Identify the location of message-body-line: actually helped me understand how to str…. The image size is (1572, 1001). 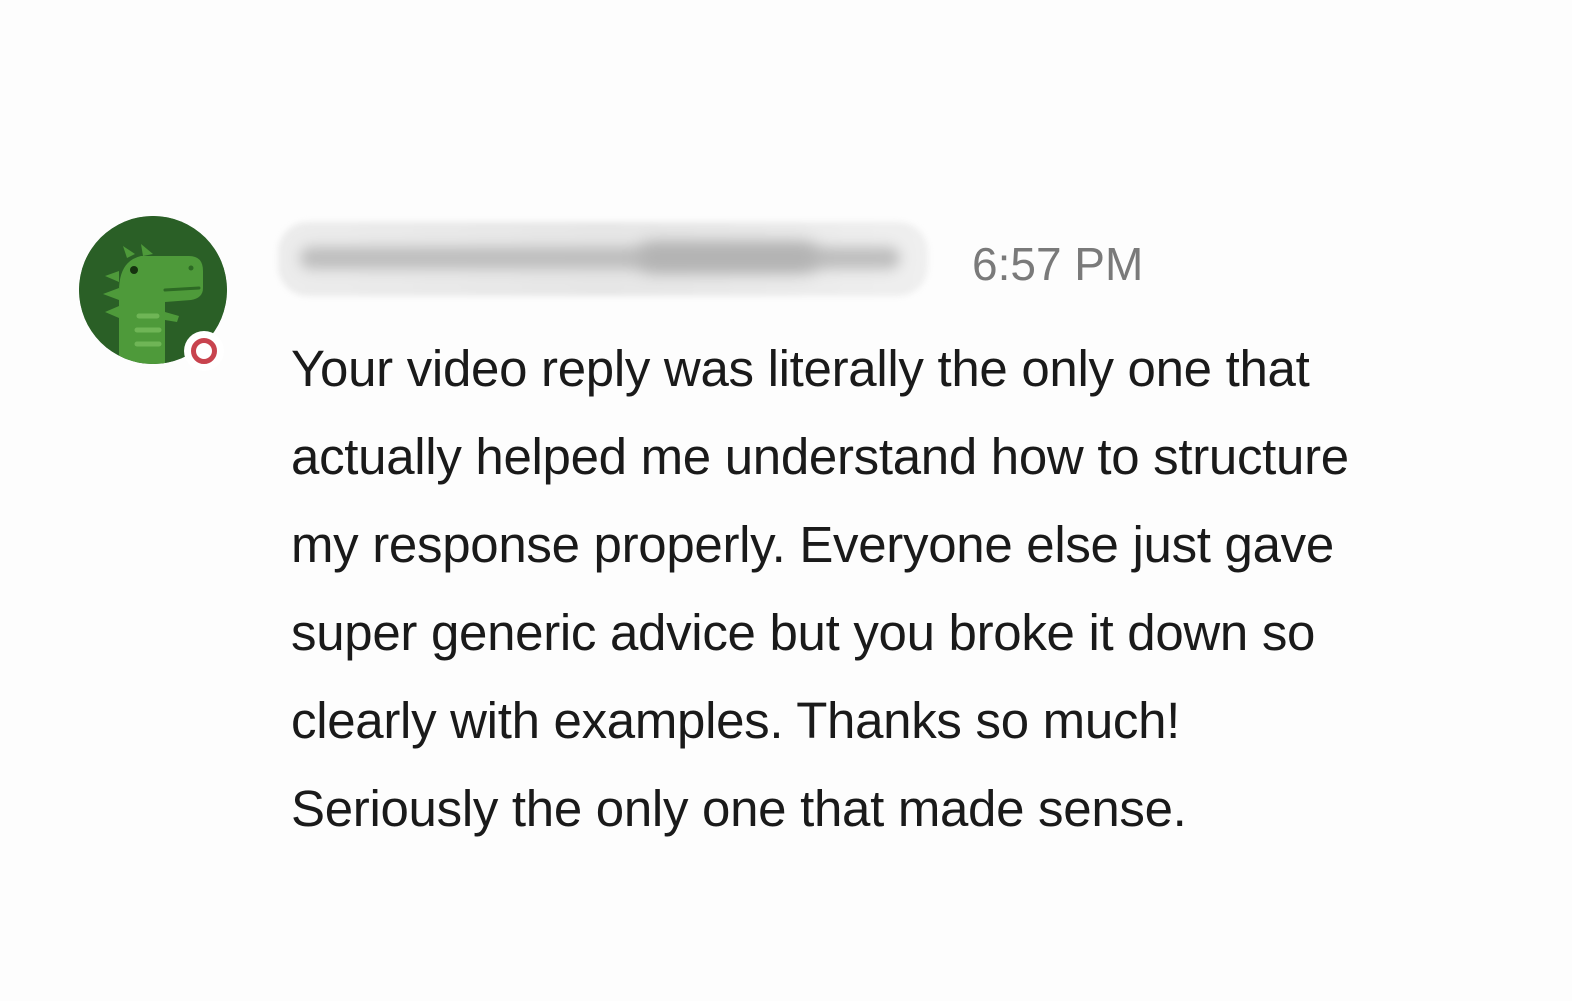
(820, 456).